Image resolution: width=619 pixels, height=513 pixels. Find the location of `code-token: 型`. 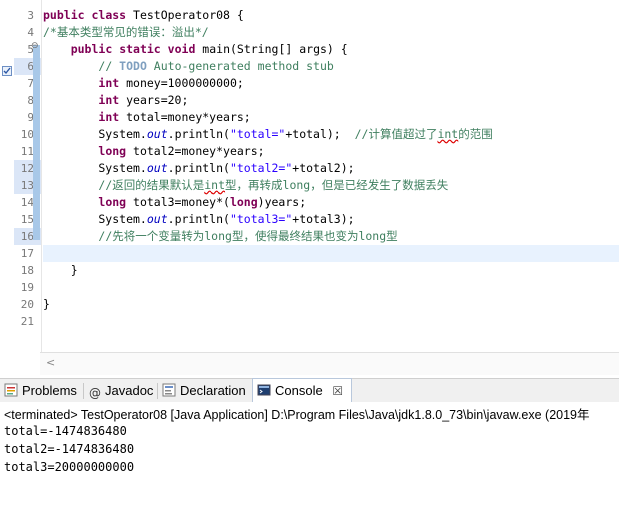

code-token: 型 is located at coordinates (392, 236).